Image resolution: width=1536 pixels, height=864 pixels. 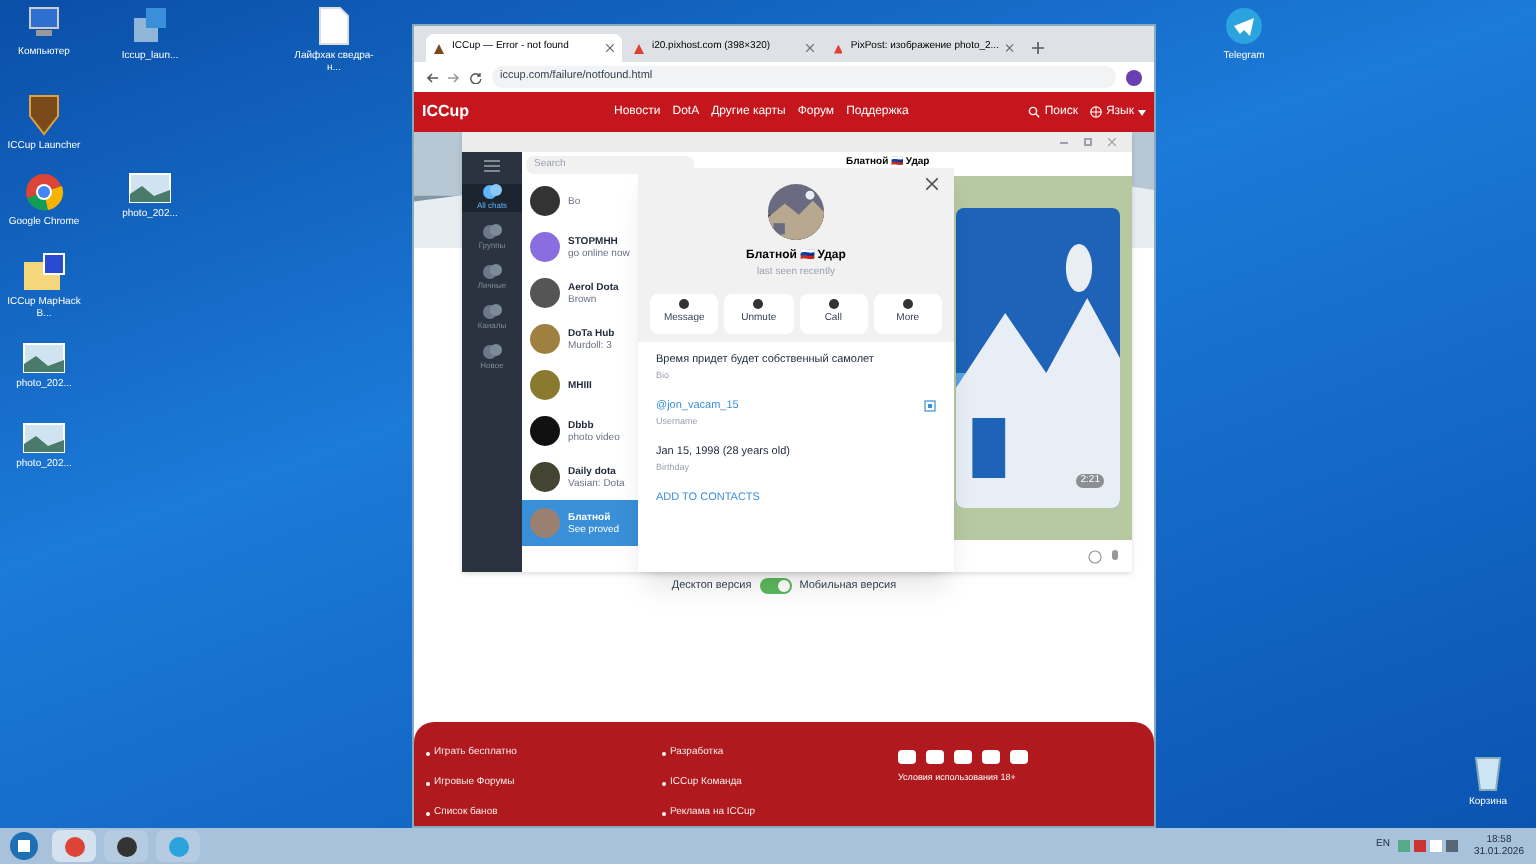 I want to click on folder-icon, so click(x=44, y=272).